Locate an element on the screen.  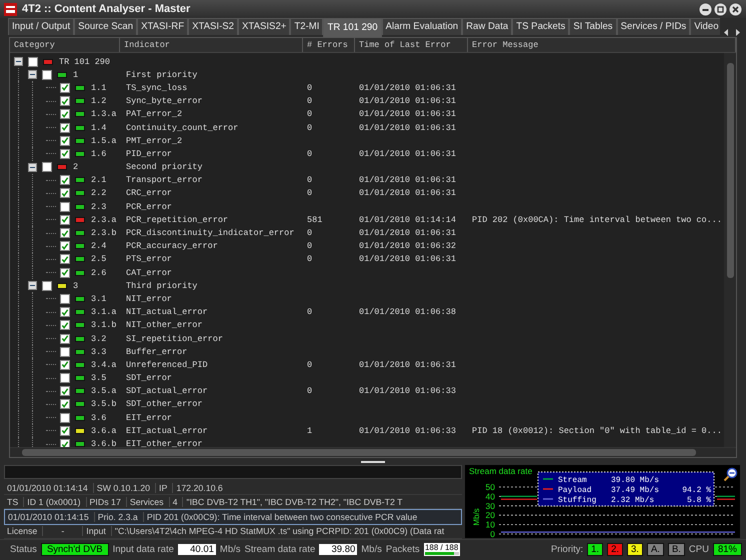
indicator-name: SDT_error is located at coordinates (149, 378).